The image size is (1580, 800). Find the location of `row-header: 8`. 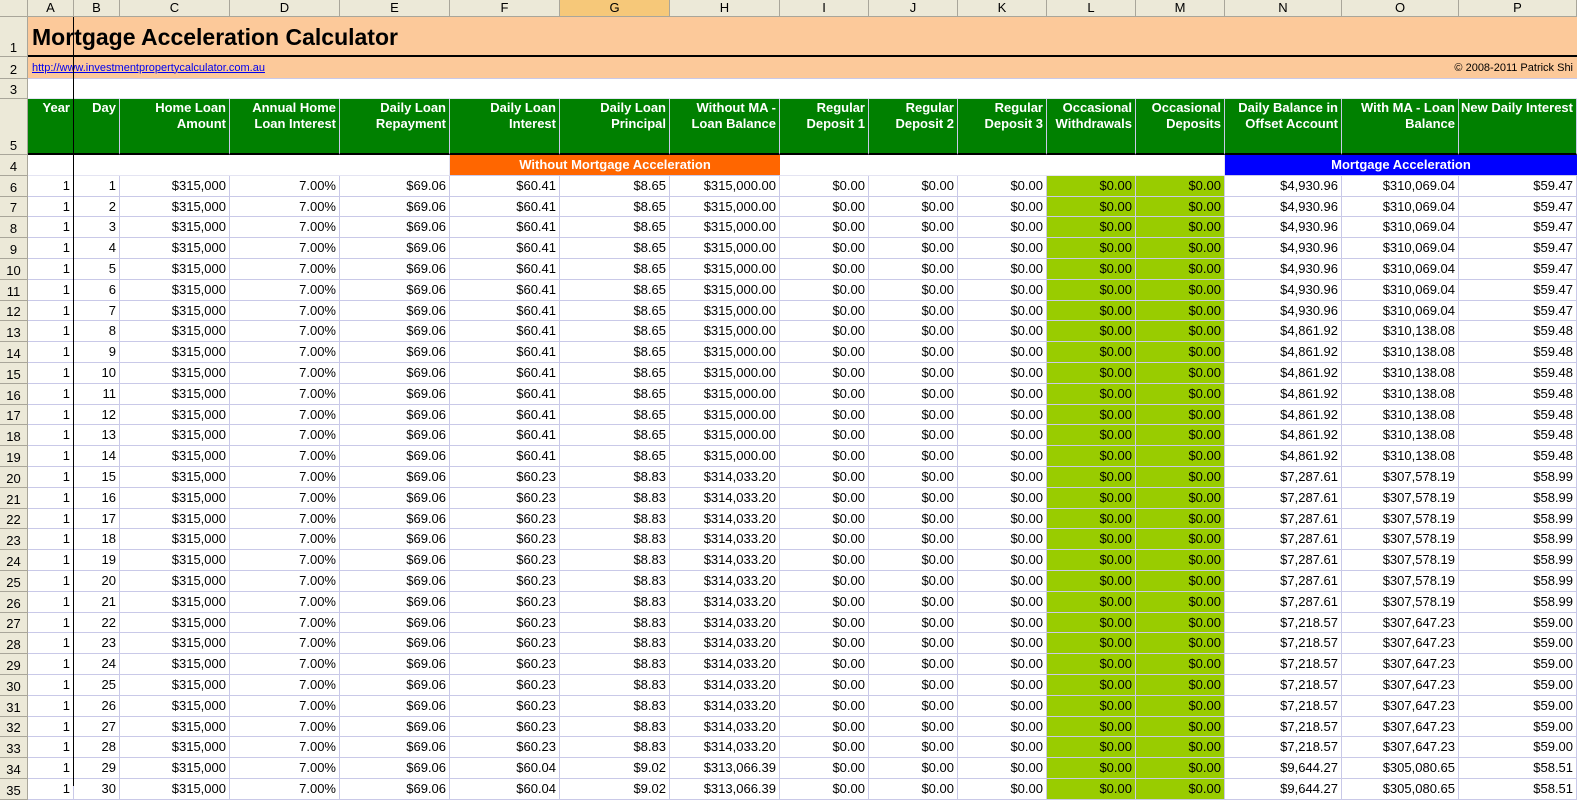

row-header: 8 is located at coordinates (14, 228).